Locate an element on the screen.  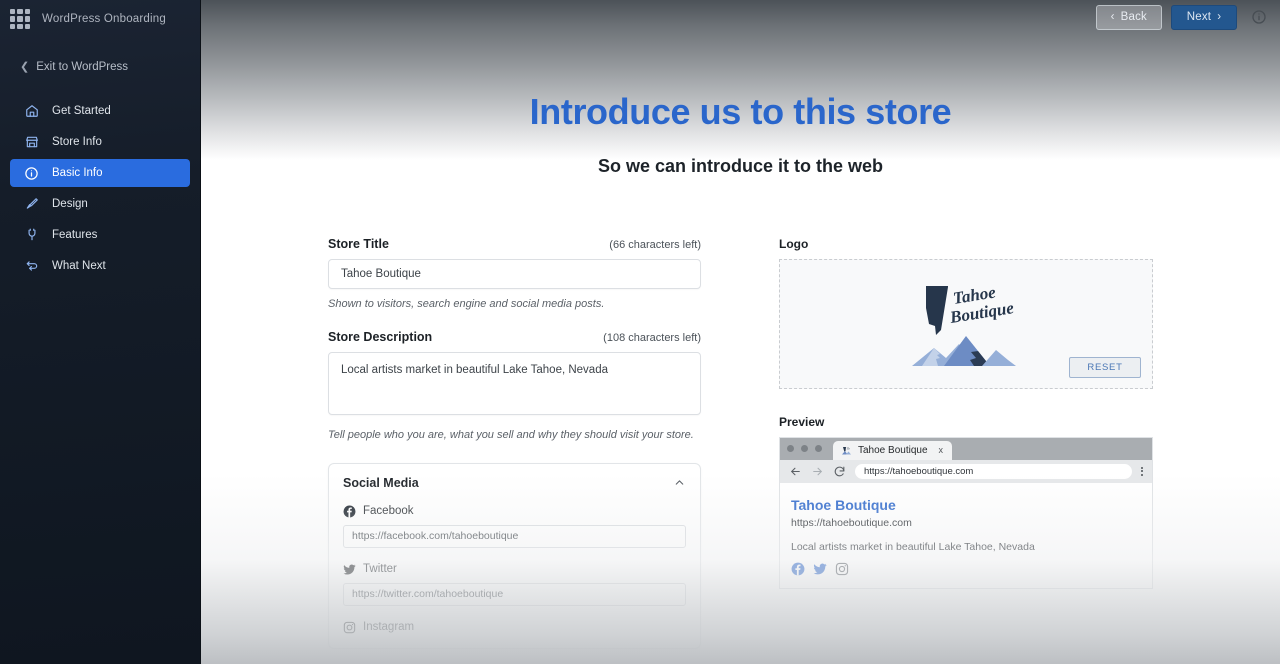
header-toolbar: ‹ Back Next › is located at coordinates (740, 17).